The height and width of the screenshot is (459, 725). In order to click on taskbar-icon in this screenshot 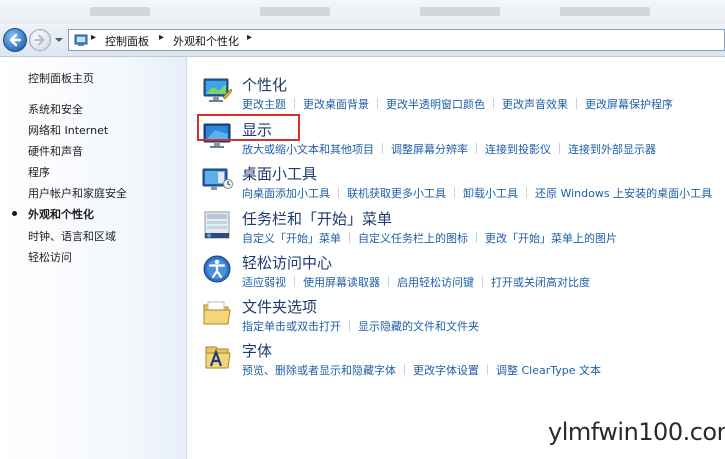, I will do `click(217, 225)`.